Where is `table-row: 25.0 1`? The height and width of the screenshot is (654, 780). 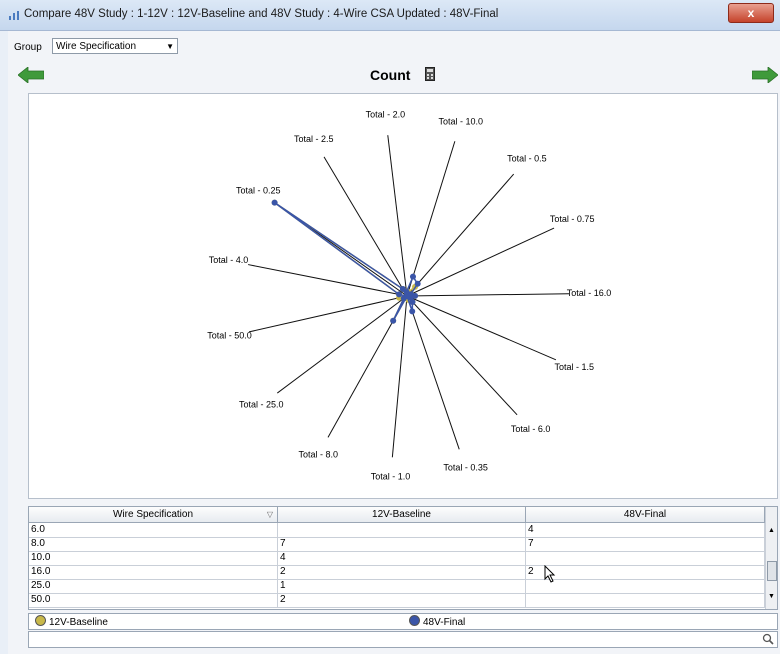 table-row: 25.0 1 is located at coordinates (397, 586).